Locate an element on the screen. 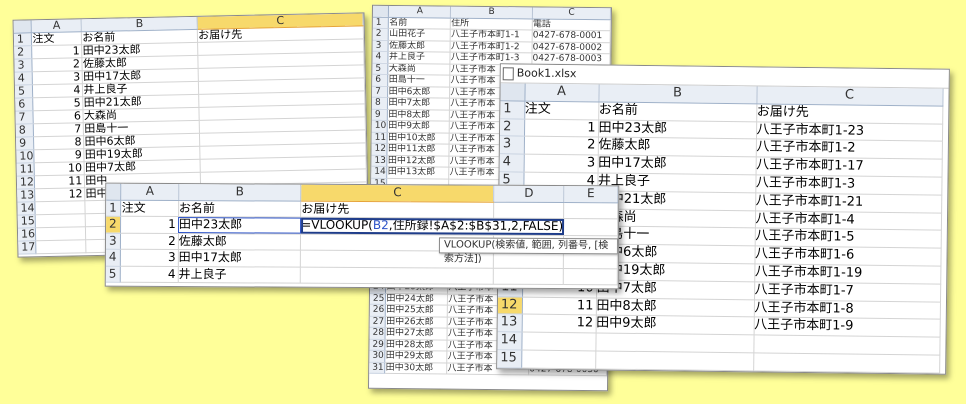 This screenshot has width=966, height=404. cell: 5 is located at coordinates (58, 103).